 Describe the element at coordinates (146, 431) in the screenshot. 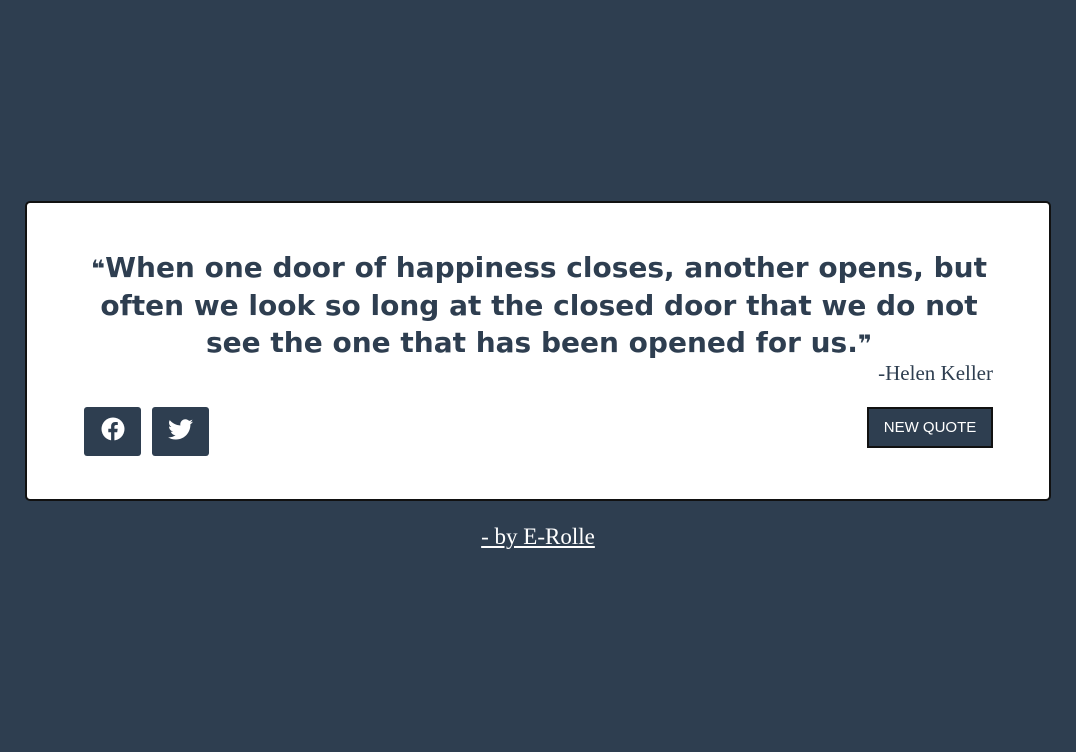

I see `social-share-group` at that location.